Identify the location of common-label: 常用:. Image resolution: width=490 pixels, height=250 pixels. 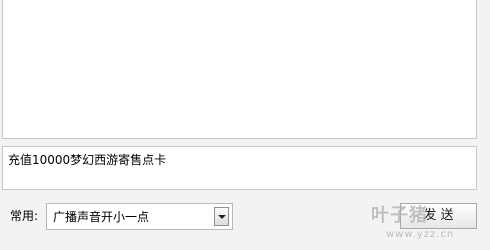
(24, 216).